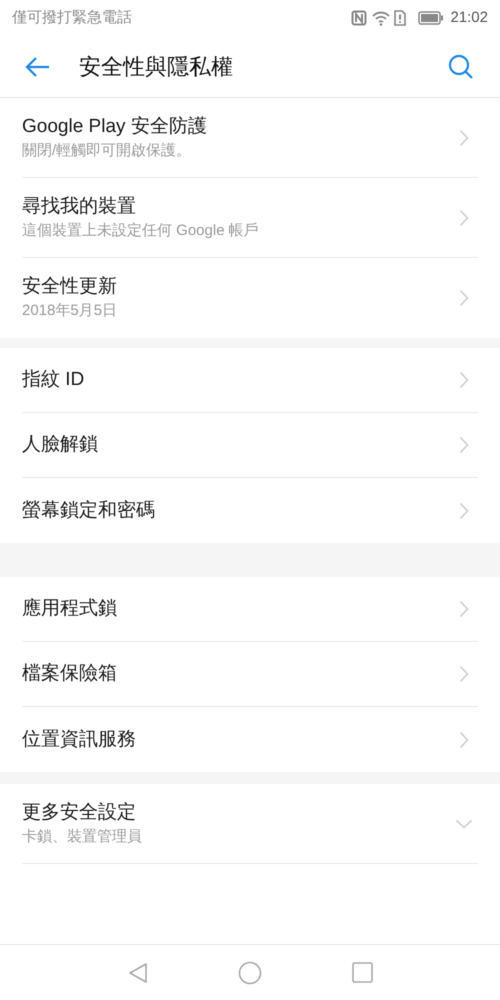  What do you see at coordinates (362, 972) in the screenshot?
I see `recents-nav-icon` at bounding box center [362, 972].